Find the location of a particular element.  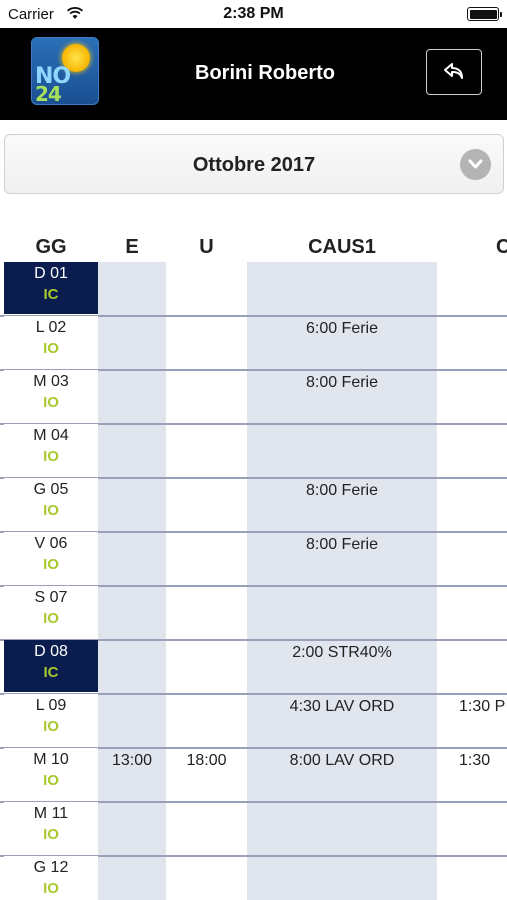

chevron-down-icon is located at coordinates (475, 164).